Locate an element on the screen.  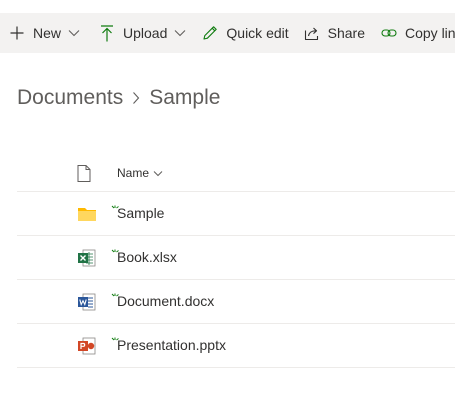
quick-edit-button: Quick edit is located at coordinates (245, 33).